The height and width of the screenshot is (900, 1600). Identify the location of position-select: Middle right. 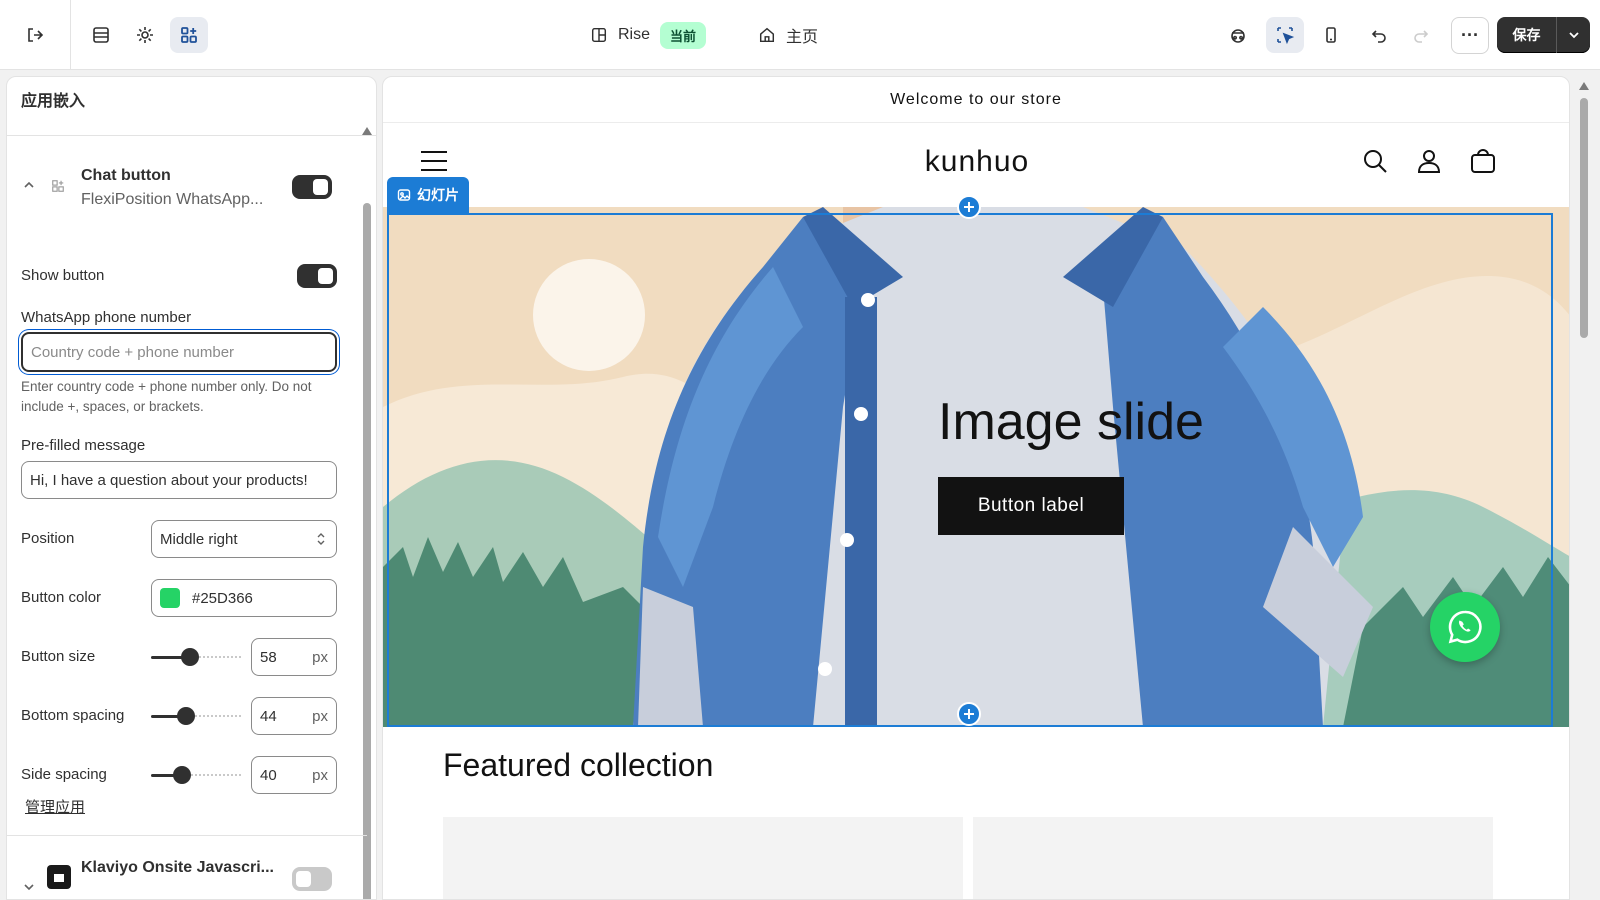
(244, 539).